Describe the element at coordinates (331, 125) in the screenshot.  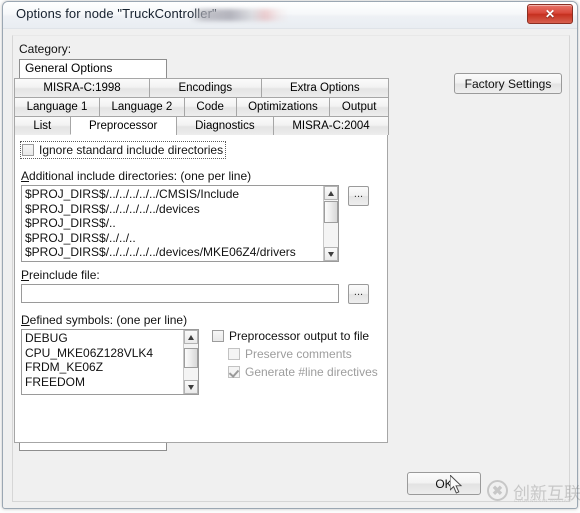
I see `tab-misra-c-2004: MISRA-C:2004` at that location.